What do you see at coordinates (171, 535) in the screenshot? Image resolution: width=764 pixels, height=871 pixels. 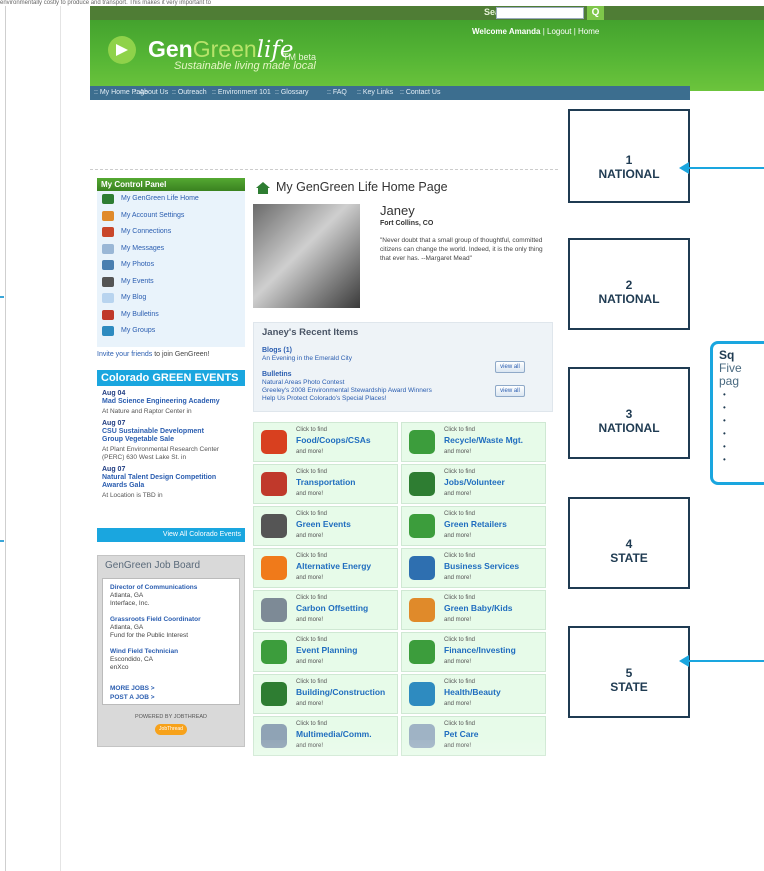 I see `view-all-events-button: View All Colorado Events` at bounding box center [171, 535].